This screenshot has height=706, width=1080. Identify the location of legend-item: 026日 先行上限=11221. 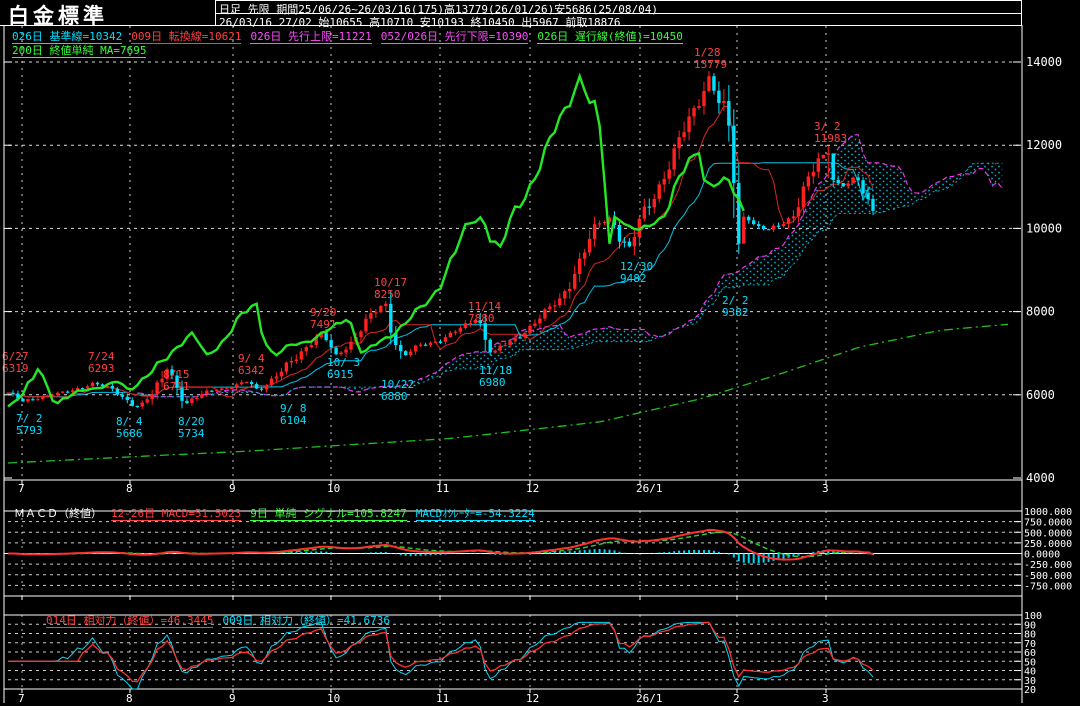
(311, 37).